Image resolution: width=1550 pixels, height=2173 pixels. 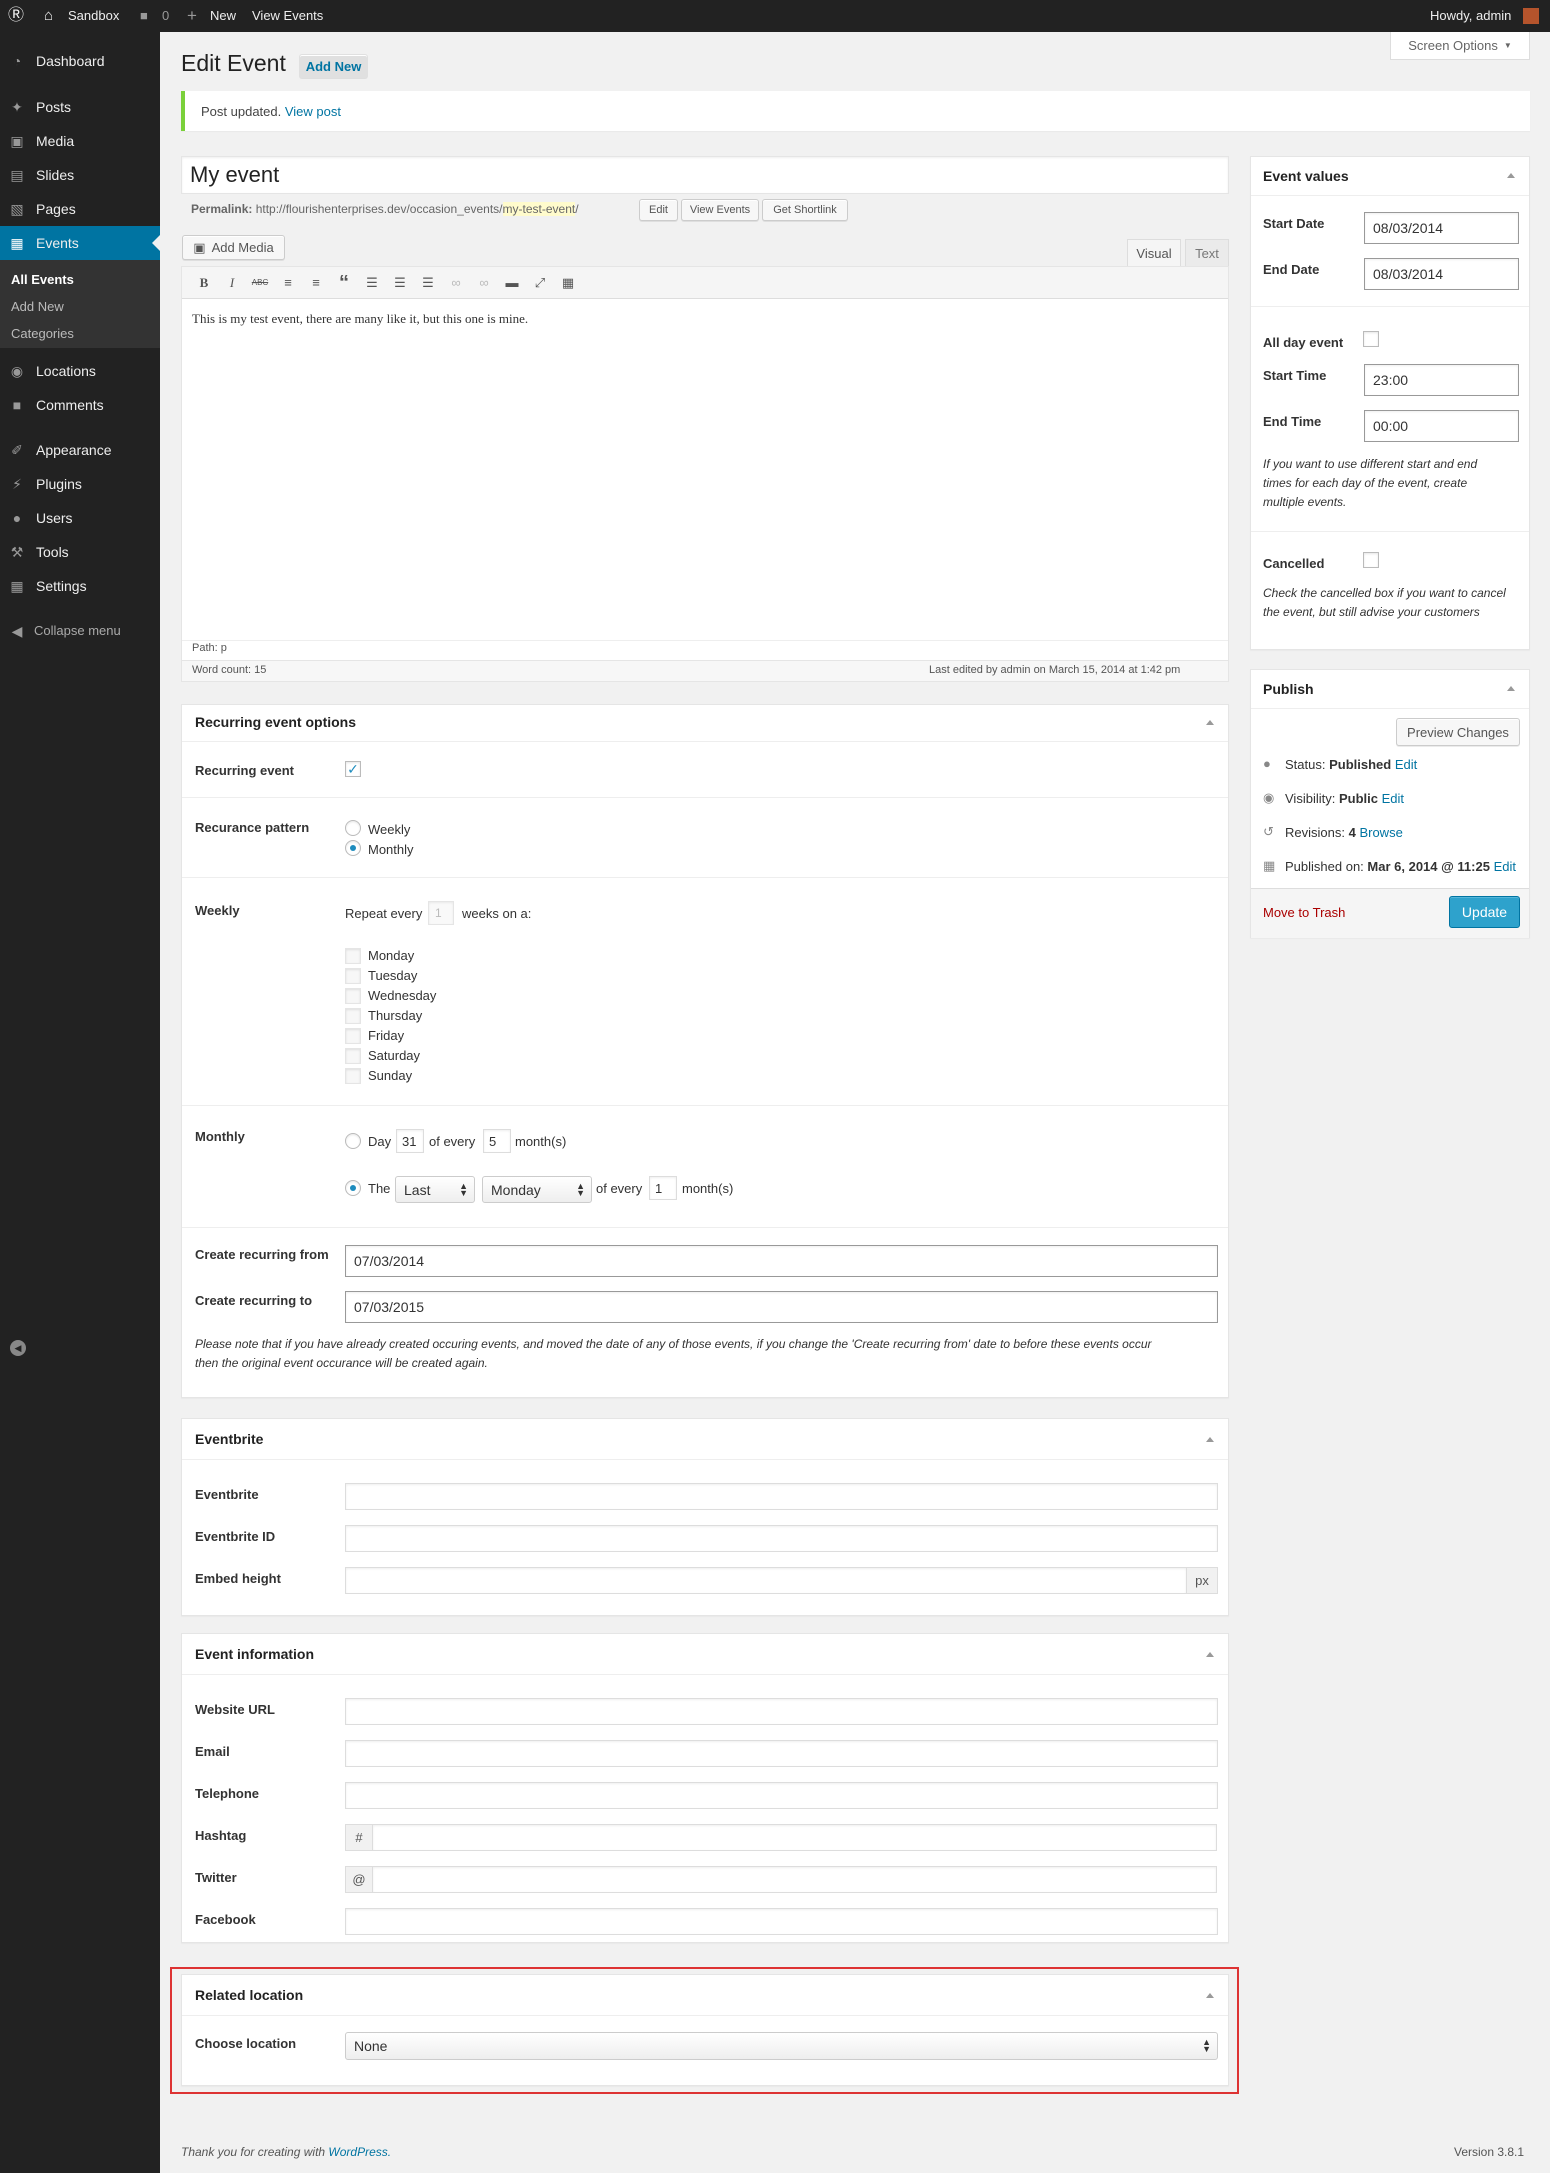 What do you see at coordinates (512, 283) in the screenshot?
I see `read-more-icon: ▬` at bounding box center [512, 283].